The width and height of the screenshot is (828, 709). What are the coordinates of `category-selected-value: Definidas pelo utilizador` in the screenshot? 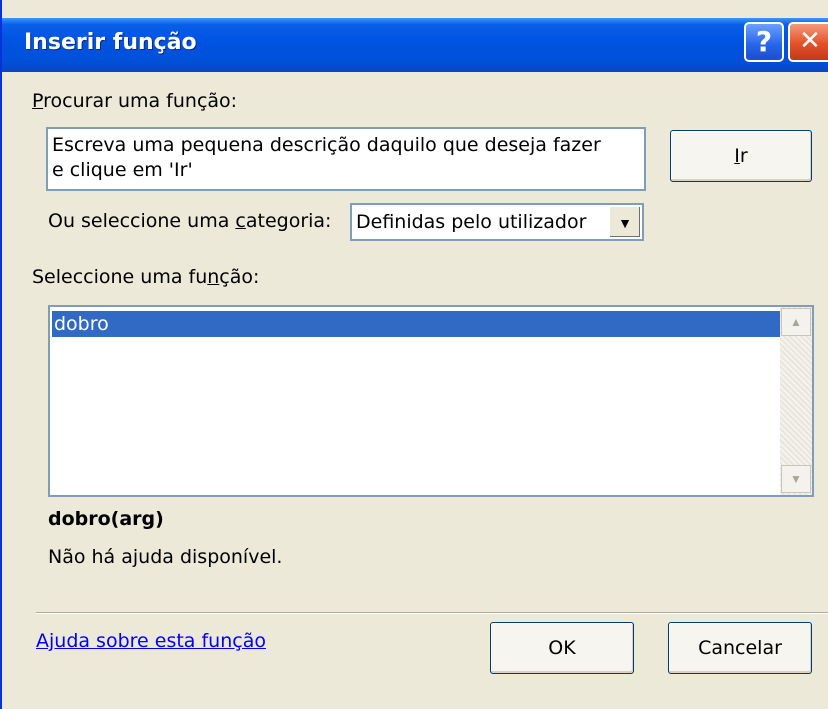 It's located at (471, 222).